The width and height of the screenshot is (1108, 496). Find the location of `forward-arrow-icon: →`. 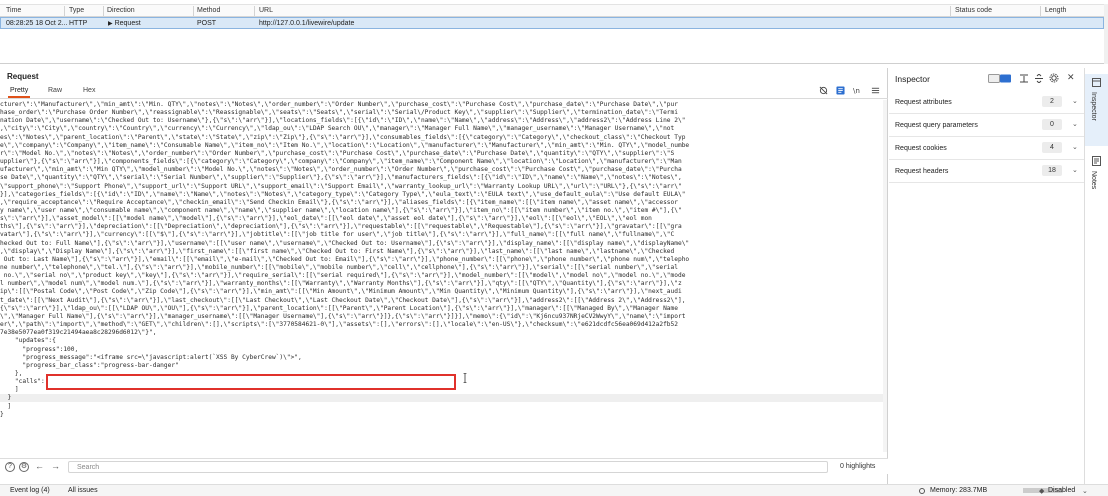

forward-arrow-icon: → is located at coordinates (55, 466).